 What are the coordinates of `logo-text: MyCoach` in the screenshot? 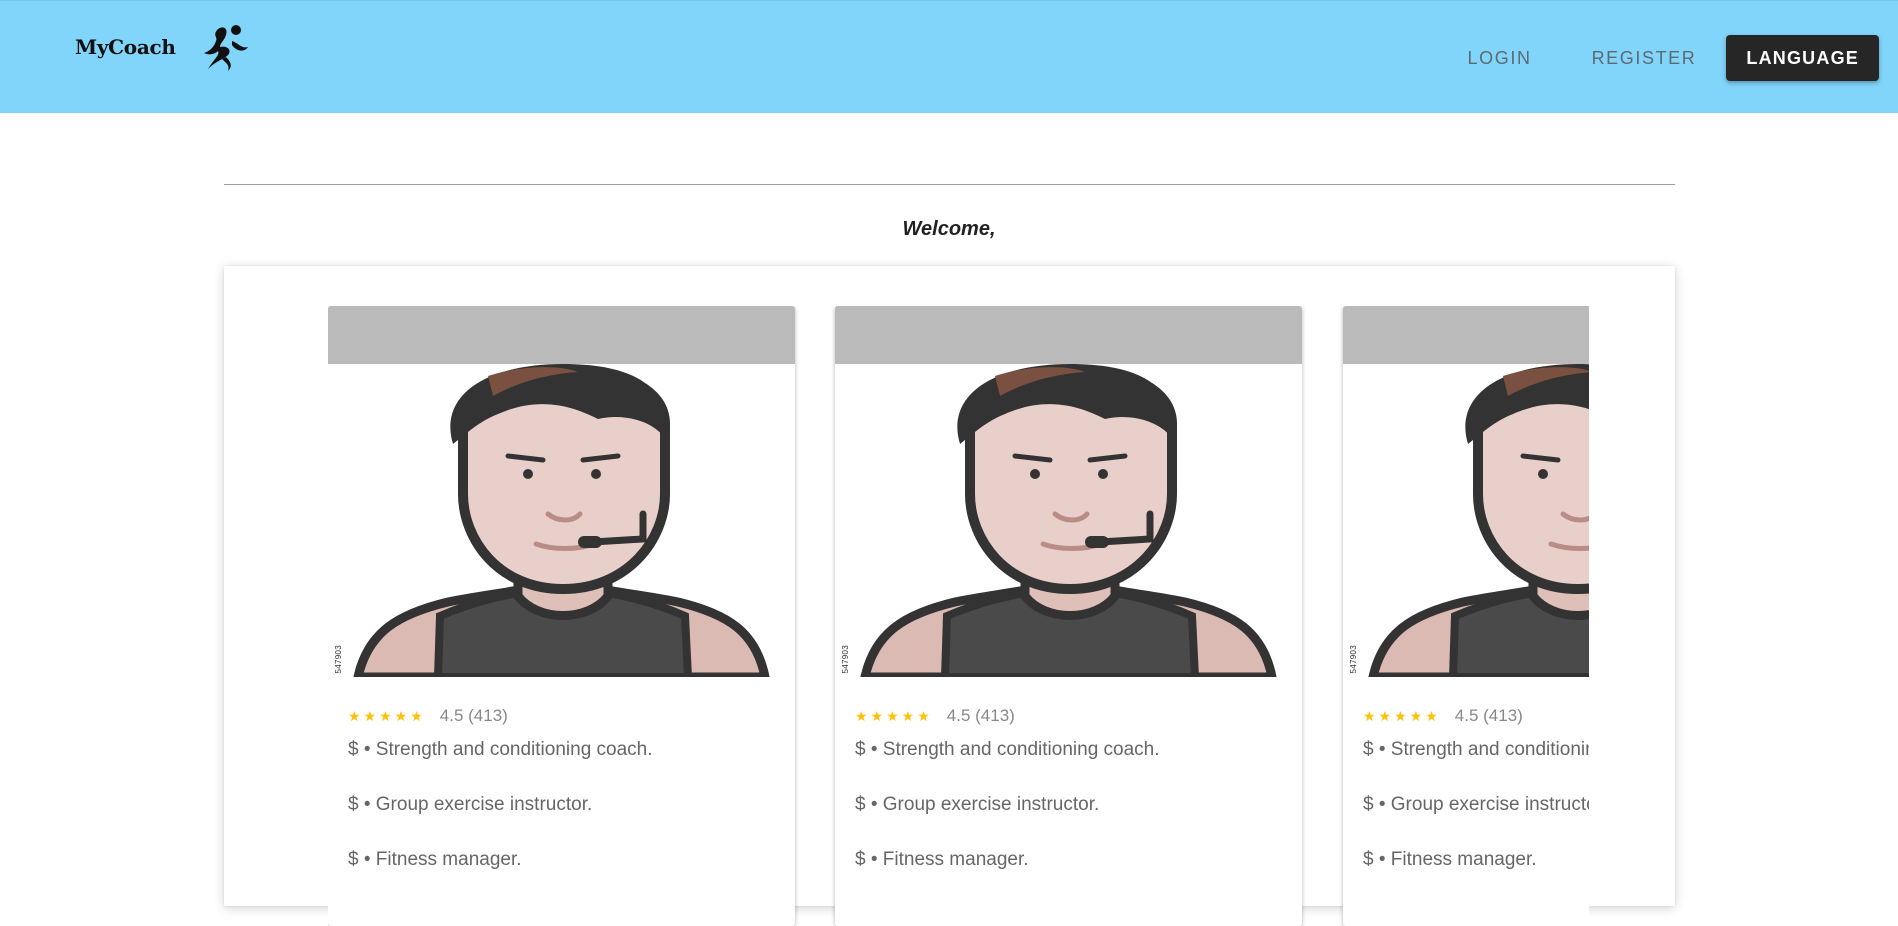 It's located at (125, 46).